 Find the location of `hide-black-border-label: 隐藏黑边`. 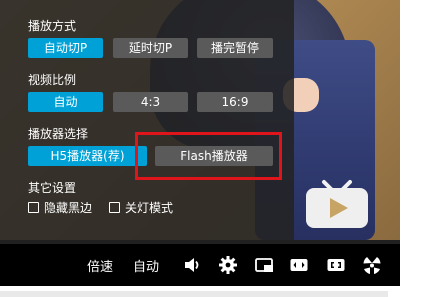

hide-black-border-label: 隐藏黑边 is located at coordinates (68, 208).